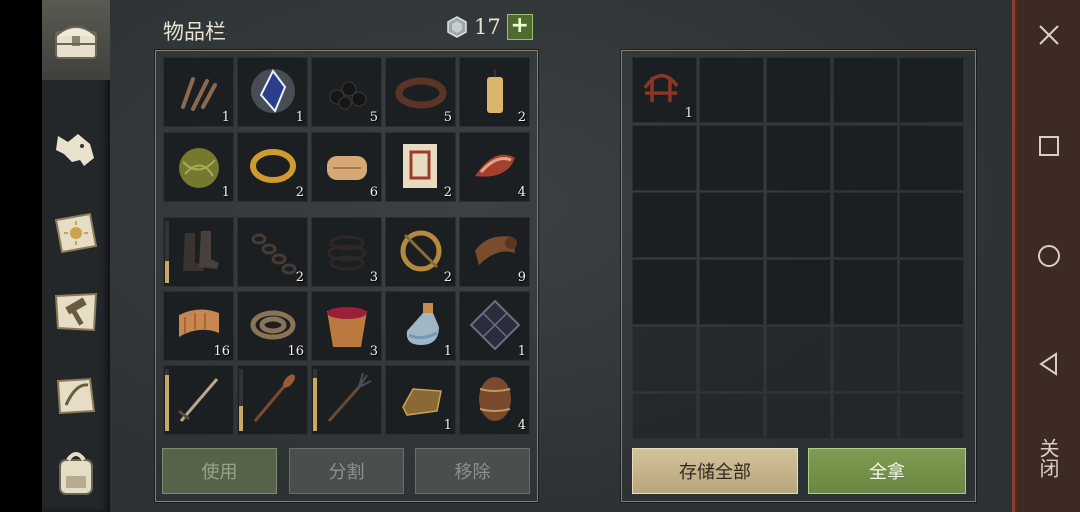 This screenshot has width=1080, height=512. What do you see at coordinates (194, 32) in the screenshot?
I see `inventory-title: 物品栏` at bounding box center [194, 32].